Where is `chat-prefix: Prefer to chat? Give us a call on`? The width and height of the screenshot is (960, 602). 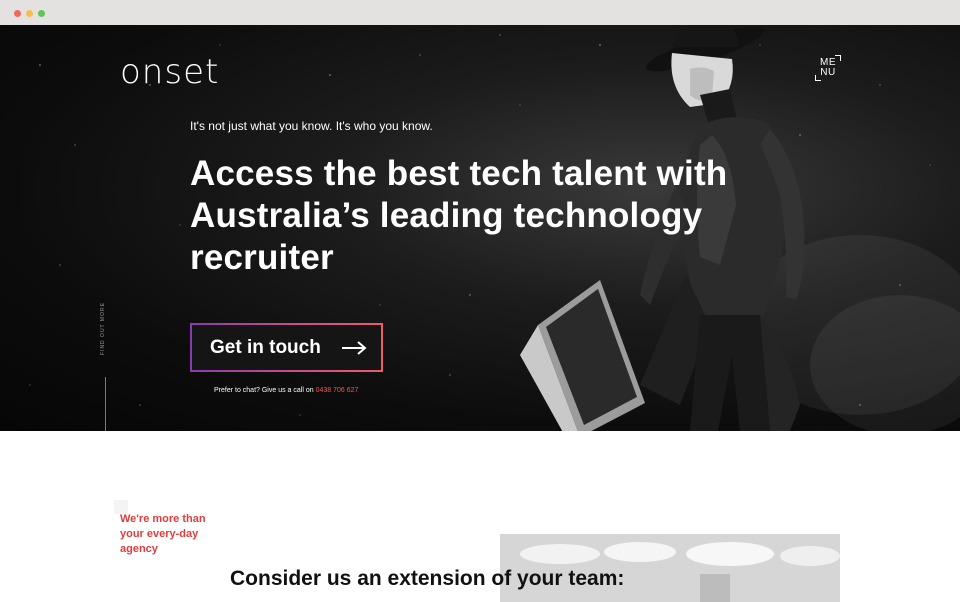
chat-prefix: Prefer to chat? Give us a call on is located at coordinates (264, 390).